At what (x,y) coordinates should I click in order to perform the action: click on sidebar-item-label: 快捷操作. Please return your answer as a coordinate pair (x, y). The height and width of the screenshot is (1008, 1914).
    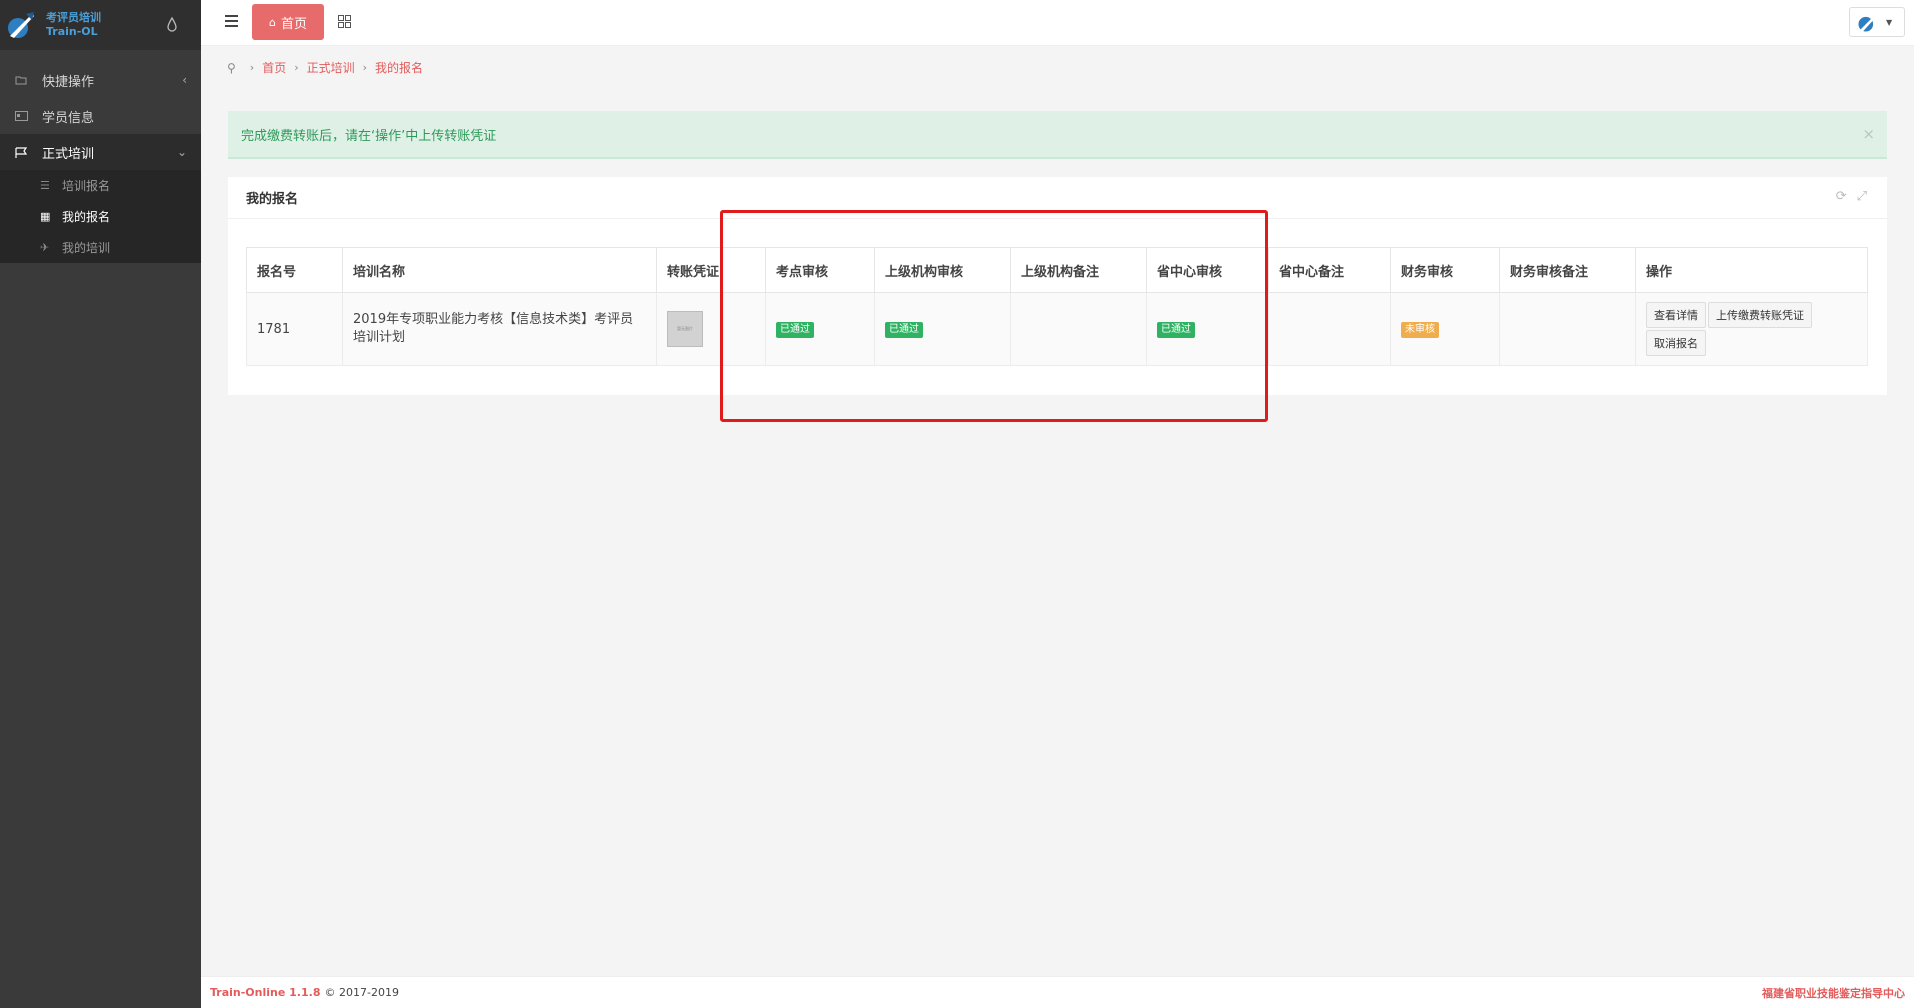
    Looking at the image, I should click on (68, 82).